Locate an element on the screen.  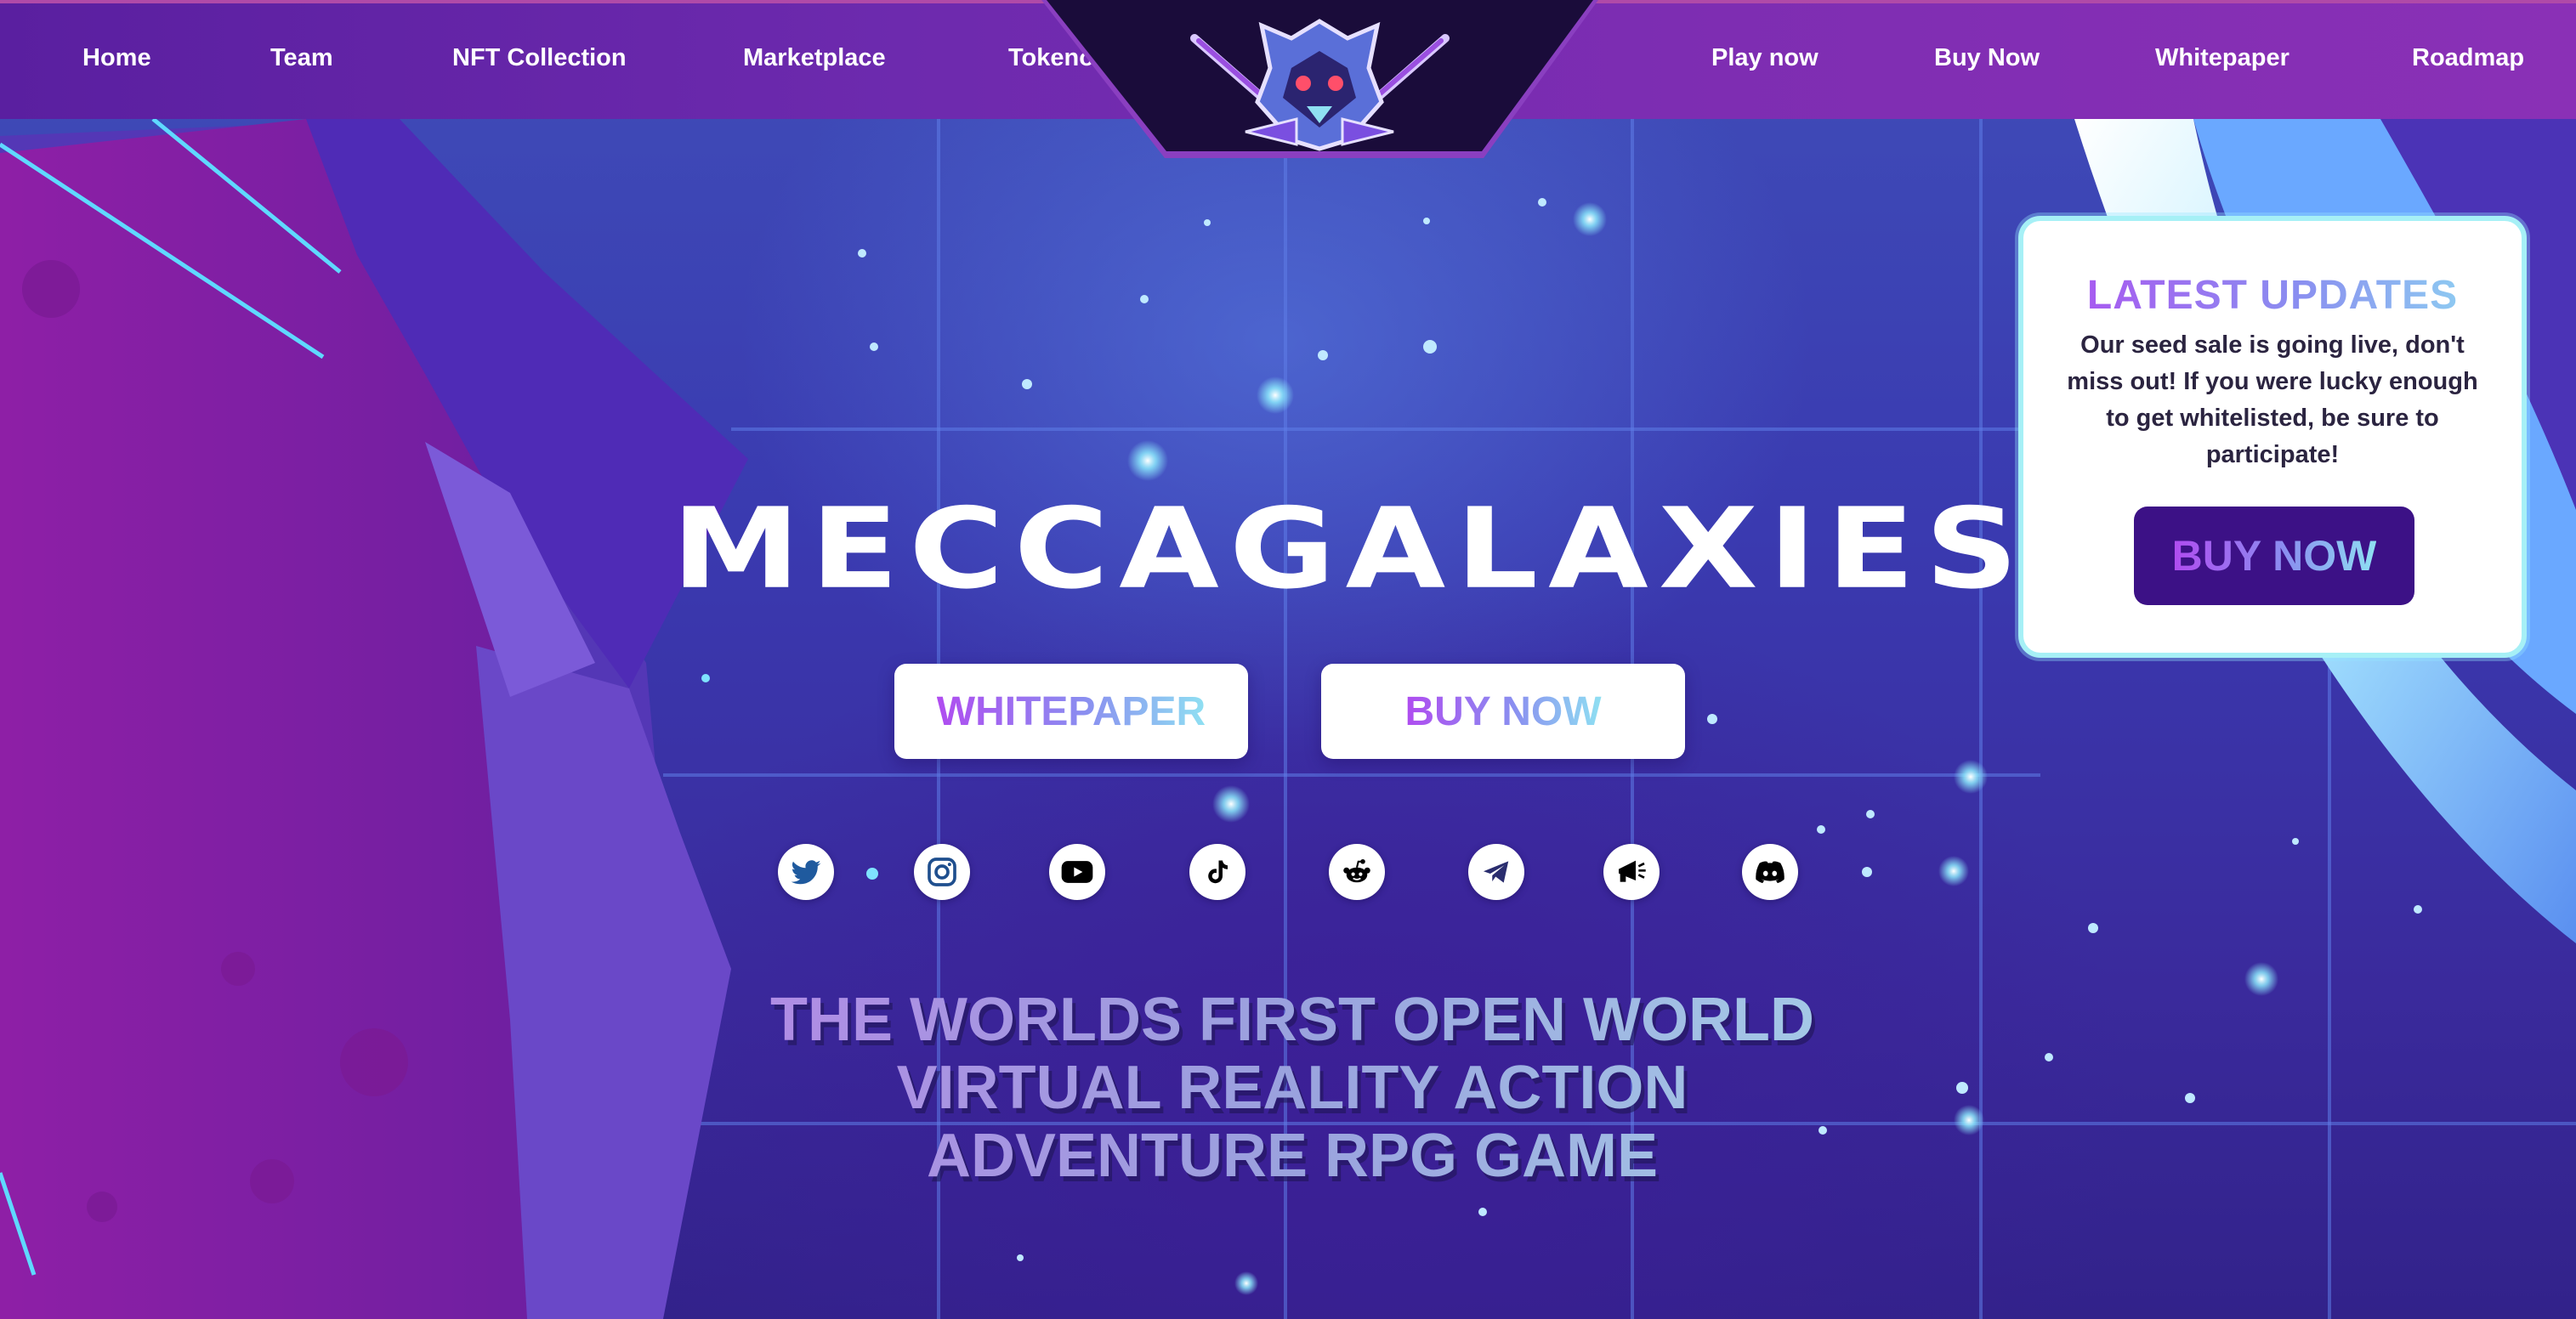
telegram-icon is located at coordinates (1496, 872).